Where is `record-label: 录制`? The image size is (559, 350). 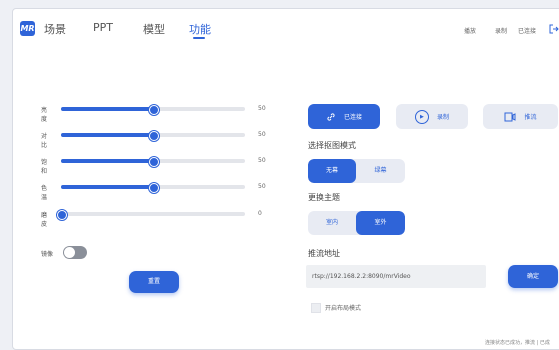 record-label: 录制 is located at coordinates (442, 117).